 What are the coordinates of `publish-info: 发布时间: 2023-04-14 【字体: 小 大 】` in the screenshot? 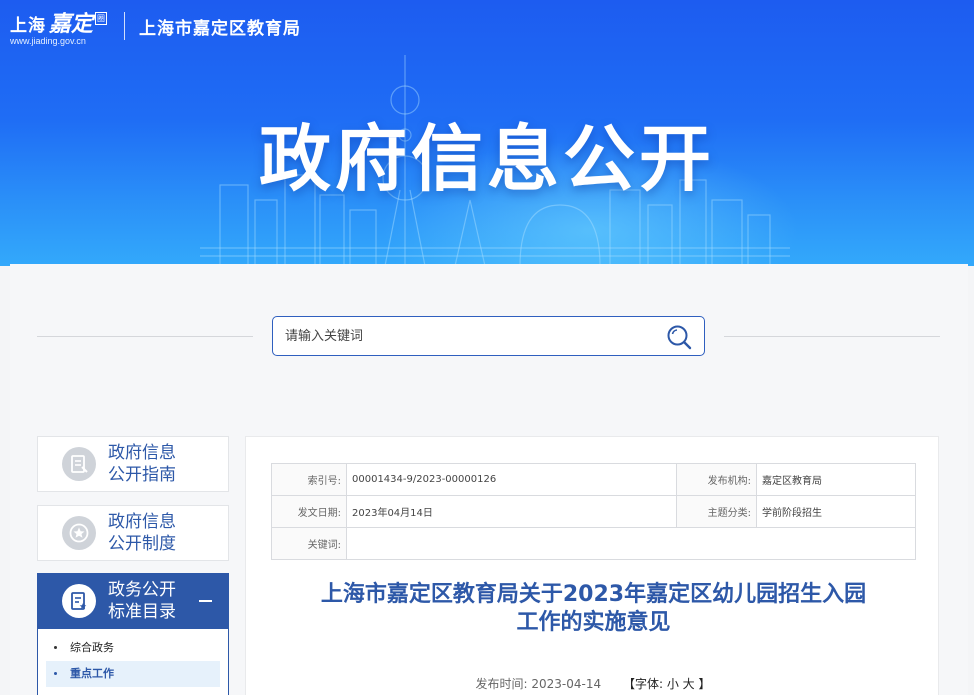 It's located at (593, 683).